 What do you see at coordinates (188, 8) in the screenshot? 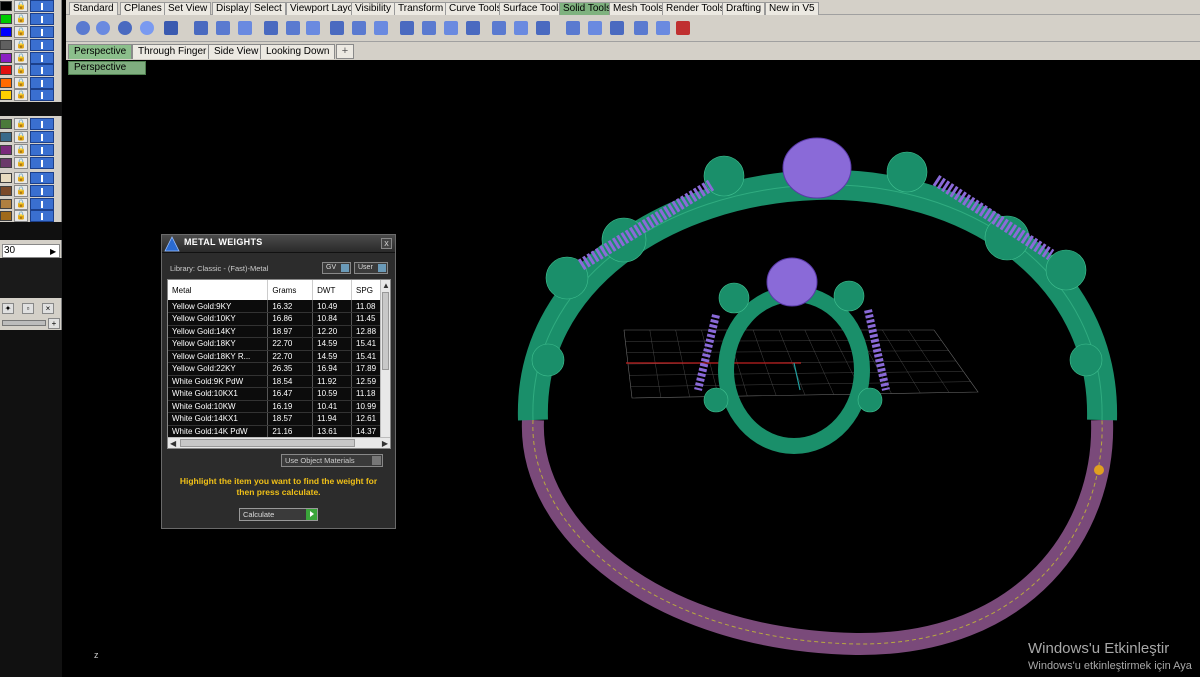
I see `tab-set-view: Set View` at bounding box center [188, 8].